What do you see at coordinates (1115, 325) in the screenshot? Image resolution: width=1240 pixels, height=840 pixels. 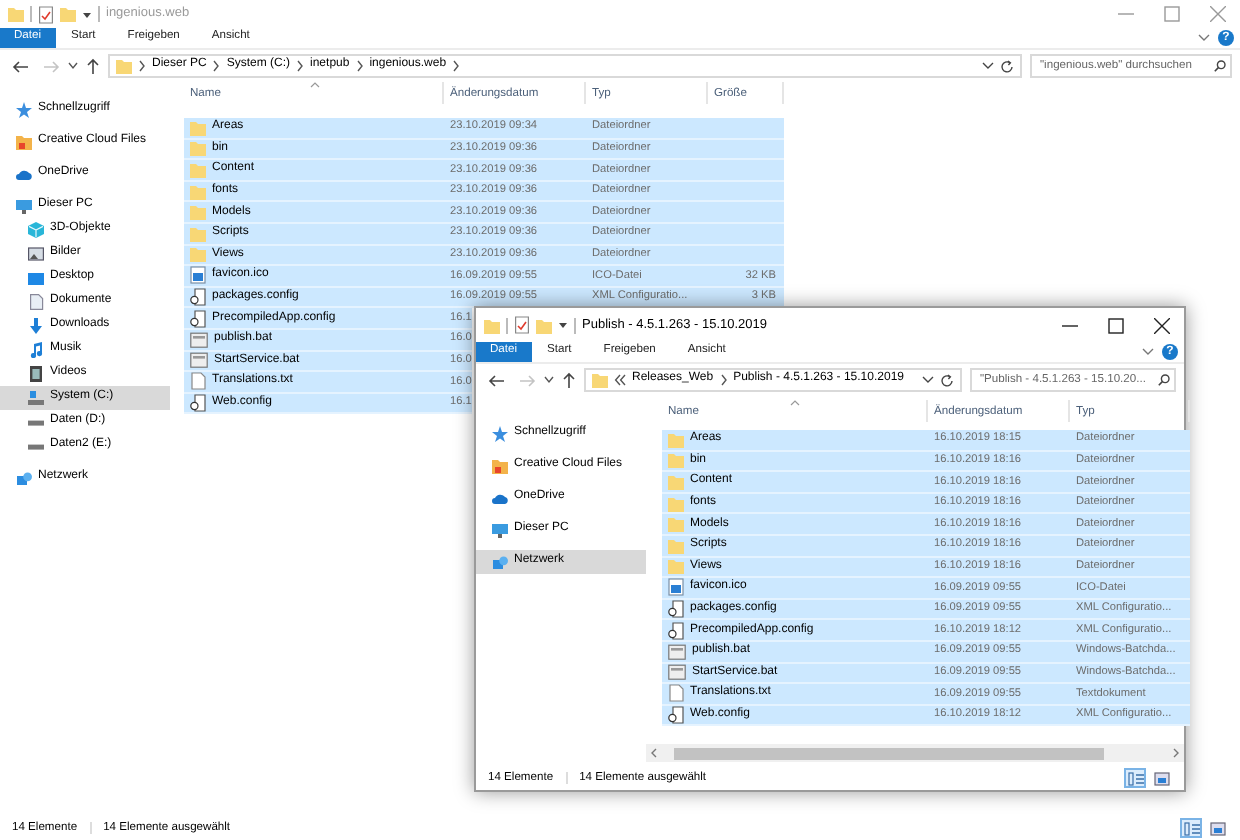 I see `maximize-button` at bounding box center [1115, 325].